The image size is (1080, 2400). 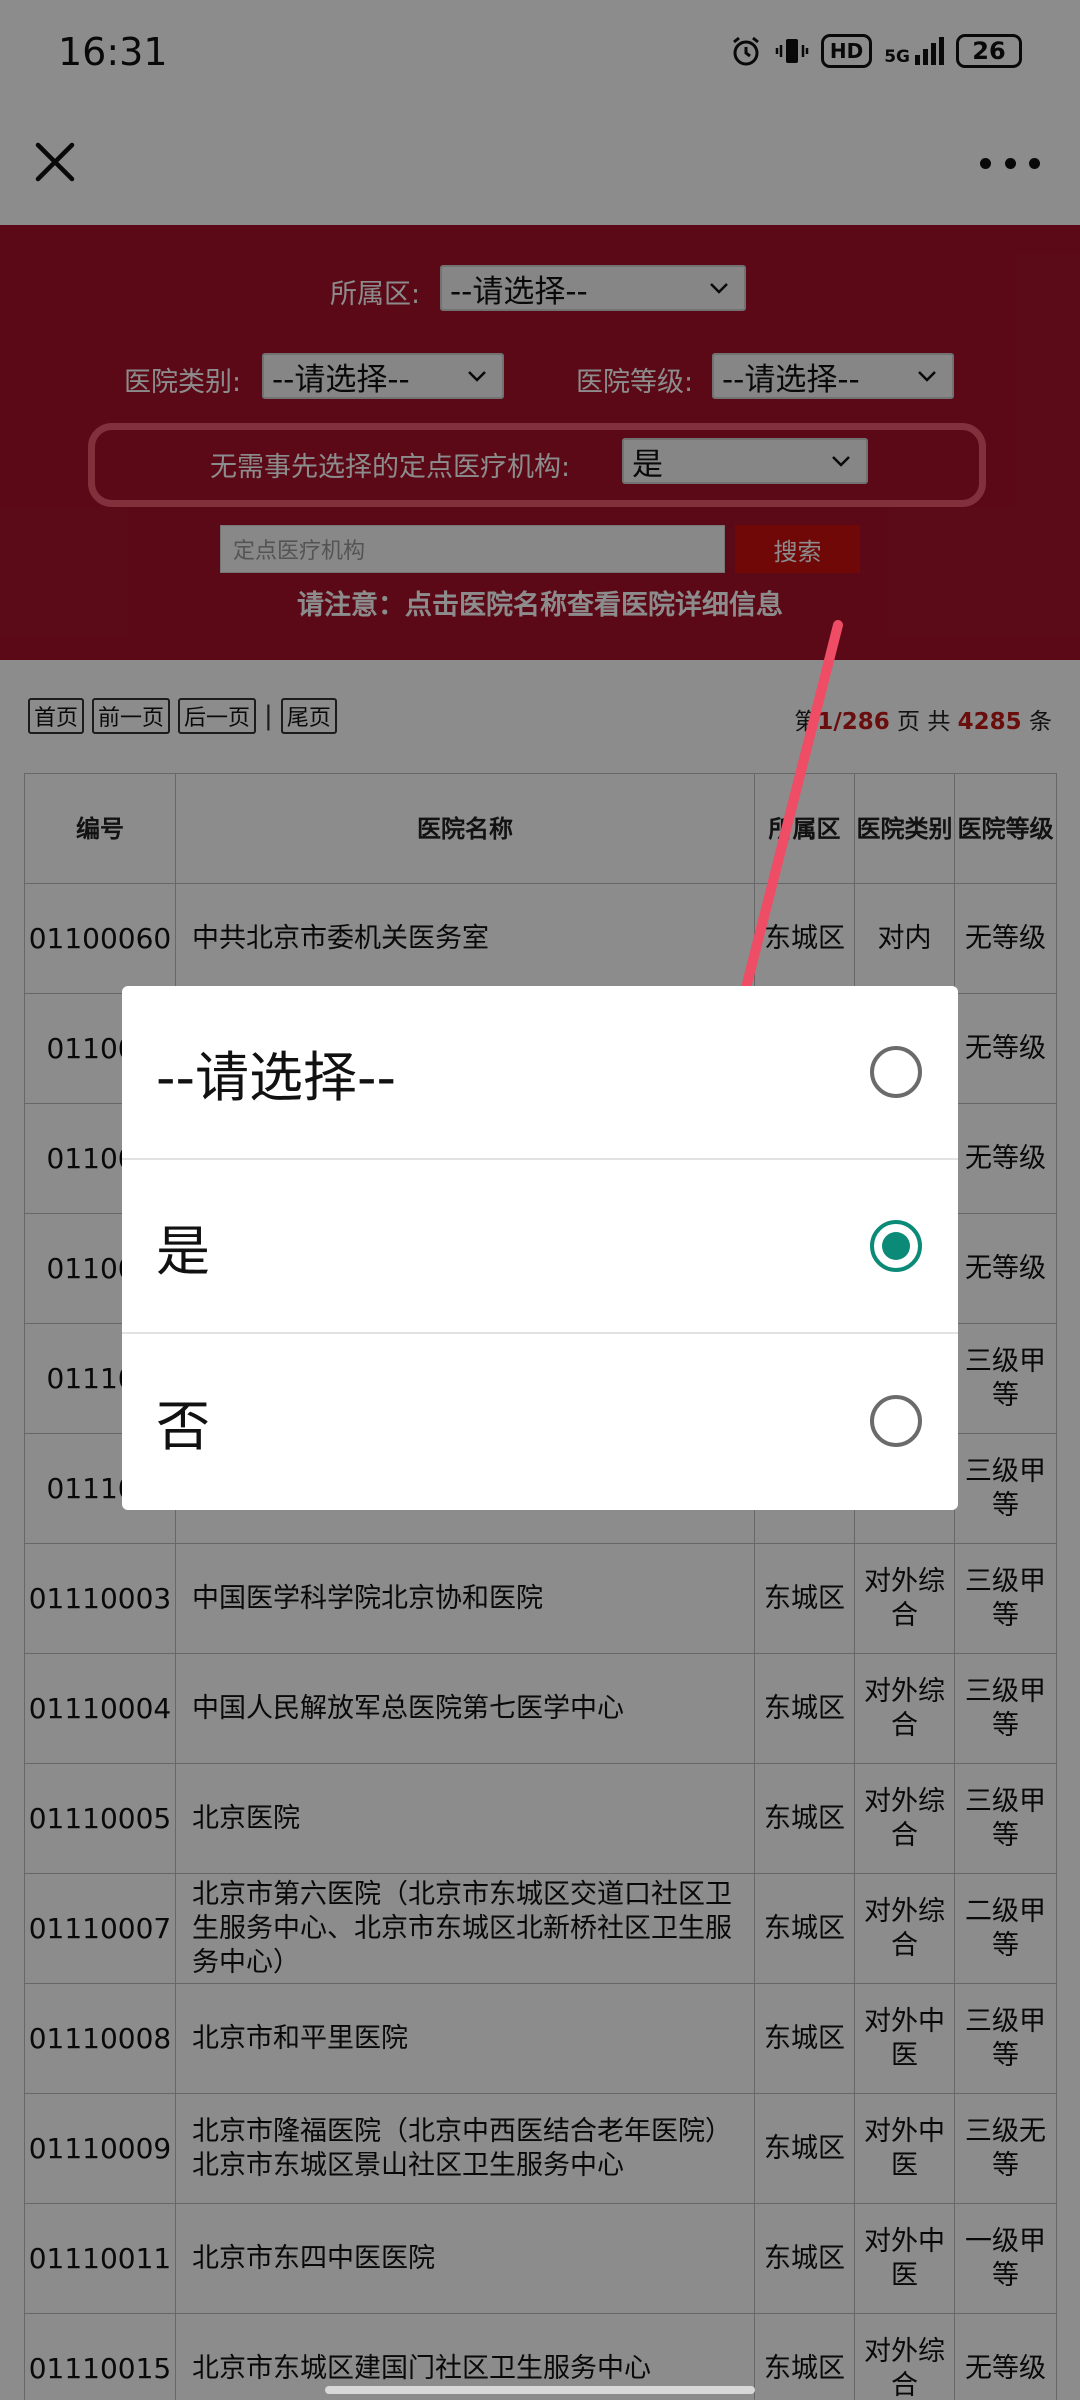 I want to click on home-indicator, so click(x=540, y=2390).